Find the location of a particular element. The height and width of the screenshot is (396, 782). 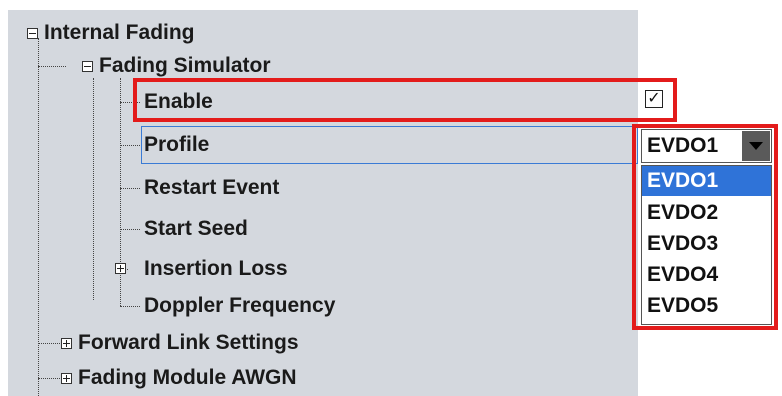

profile-option: EVDO4 is located at coordinates (706, 275).